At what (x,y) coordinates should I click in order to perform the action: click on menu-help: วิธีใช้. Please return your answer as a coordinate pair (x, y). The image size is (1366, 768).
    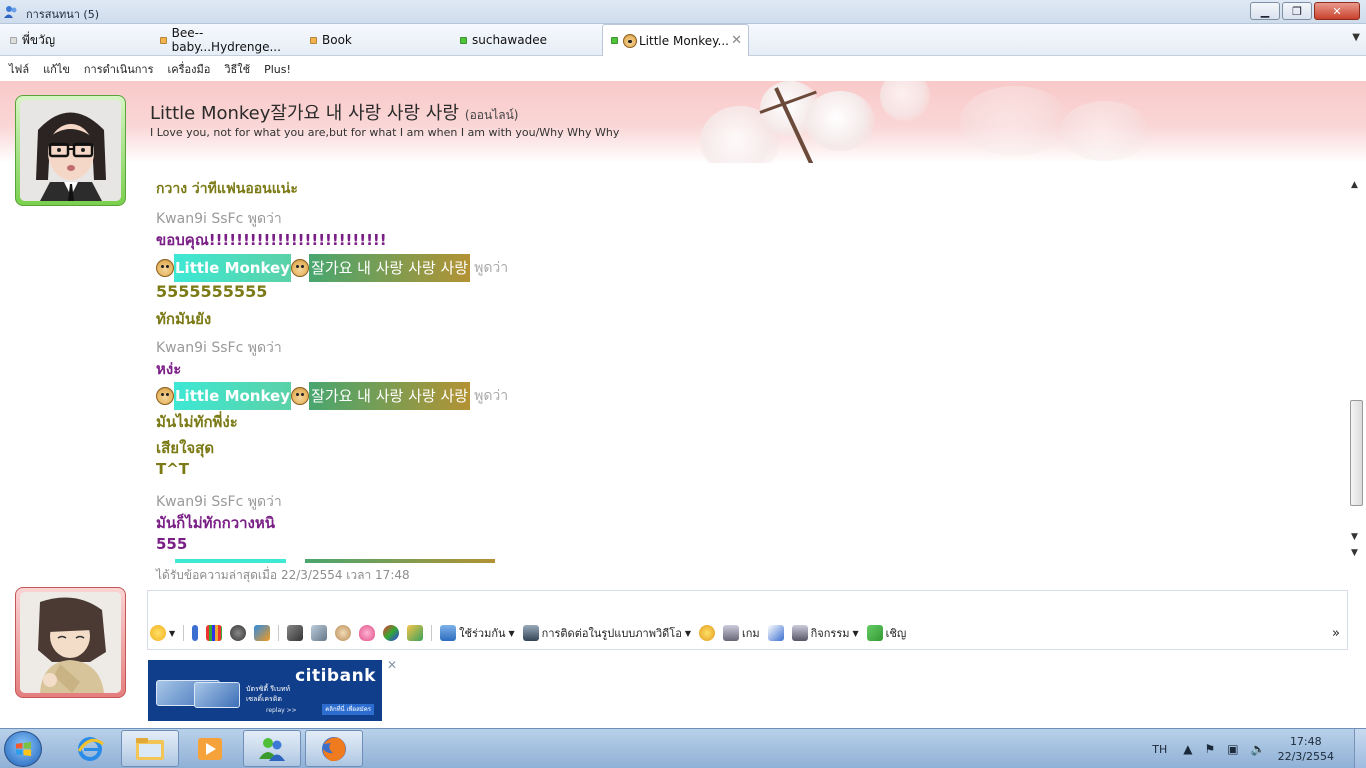
    Looking at the image, I should click on (237, 69).